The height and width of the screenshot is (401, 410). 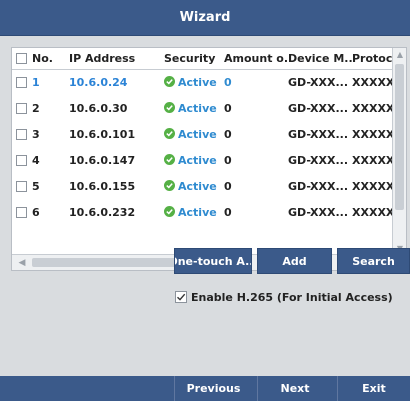 I want to click on col-ip-header: IP Address, so click(x=114, y=59).